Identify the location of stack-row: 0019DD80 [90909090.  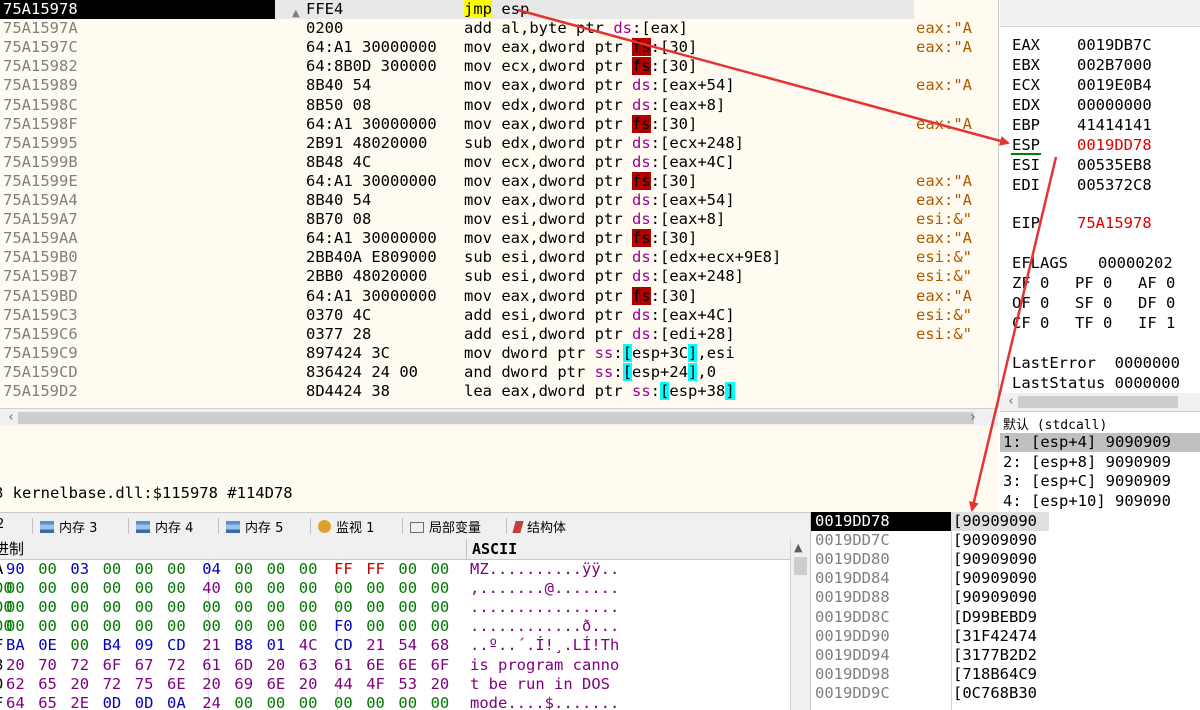
(1005, 559).